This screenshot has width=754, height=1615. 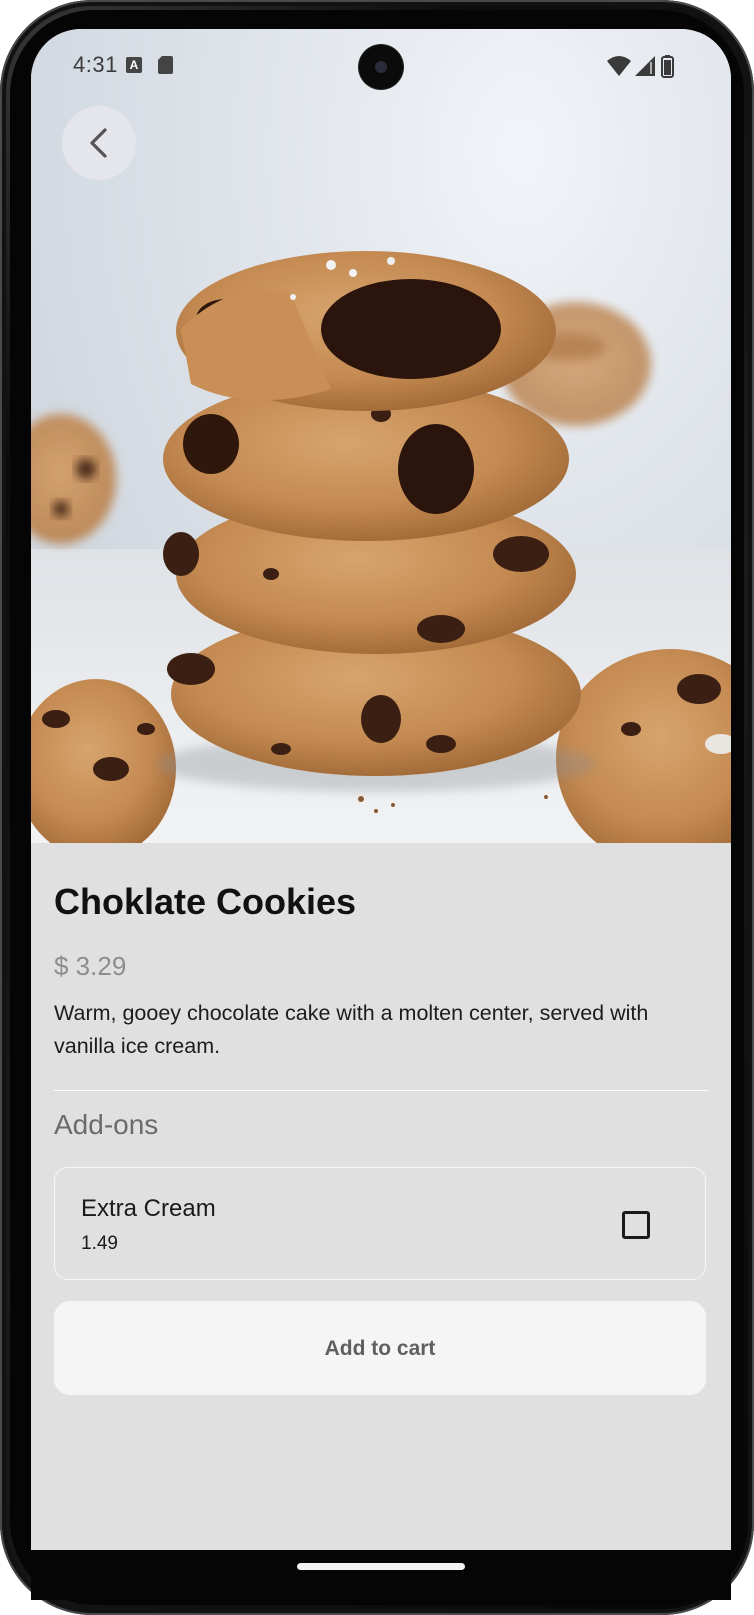 I want to click on addon-name: Extra Cream, so click(x=148, y=1208).